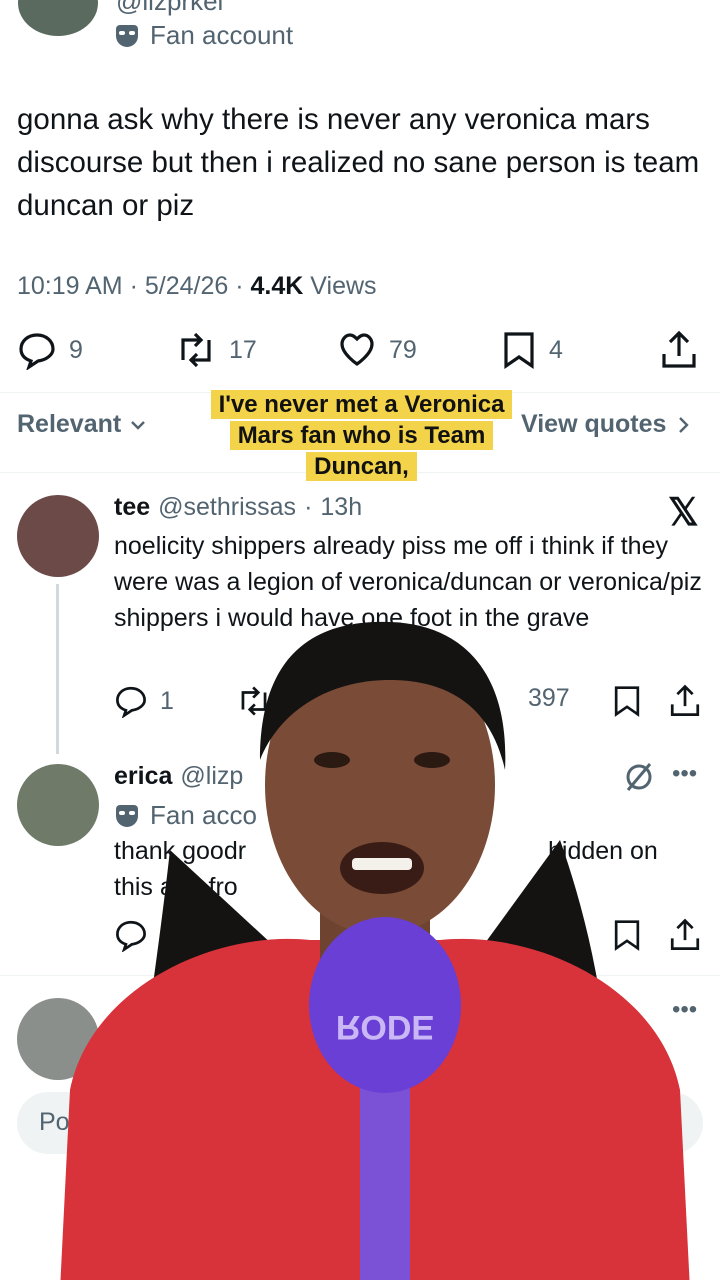  What do you see at coordinates (57, 669) in the screenshot?
I see `thread-line` at bounding box center [57, 669].